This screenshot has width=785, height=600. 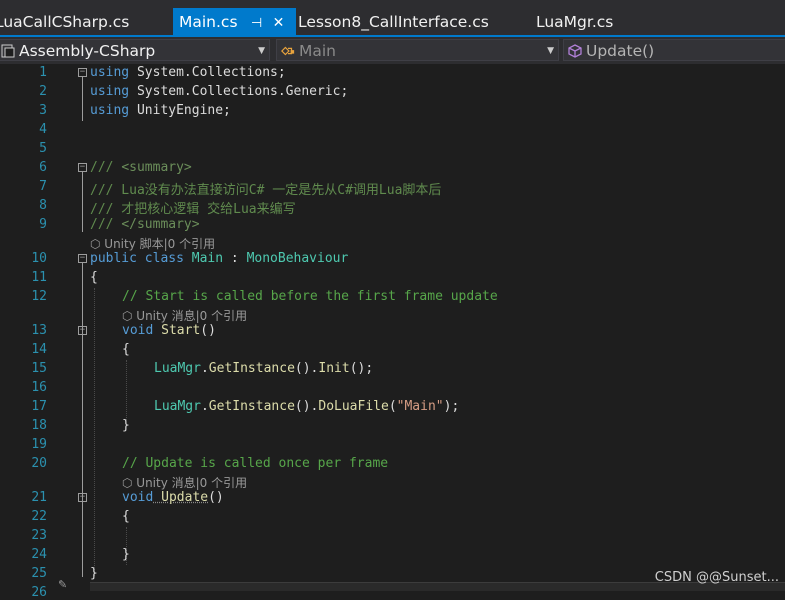 What do you see at coordinates (39, 330) in the screenshot?
I see `line-number: 13` at bounding box center [39, 330].